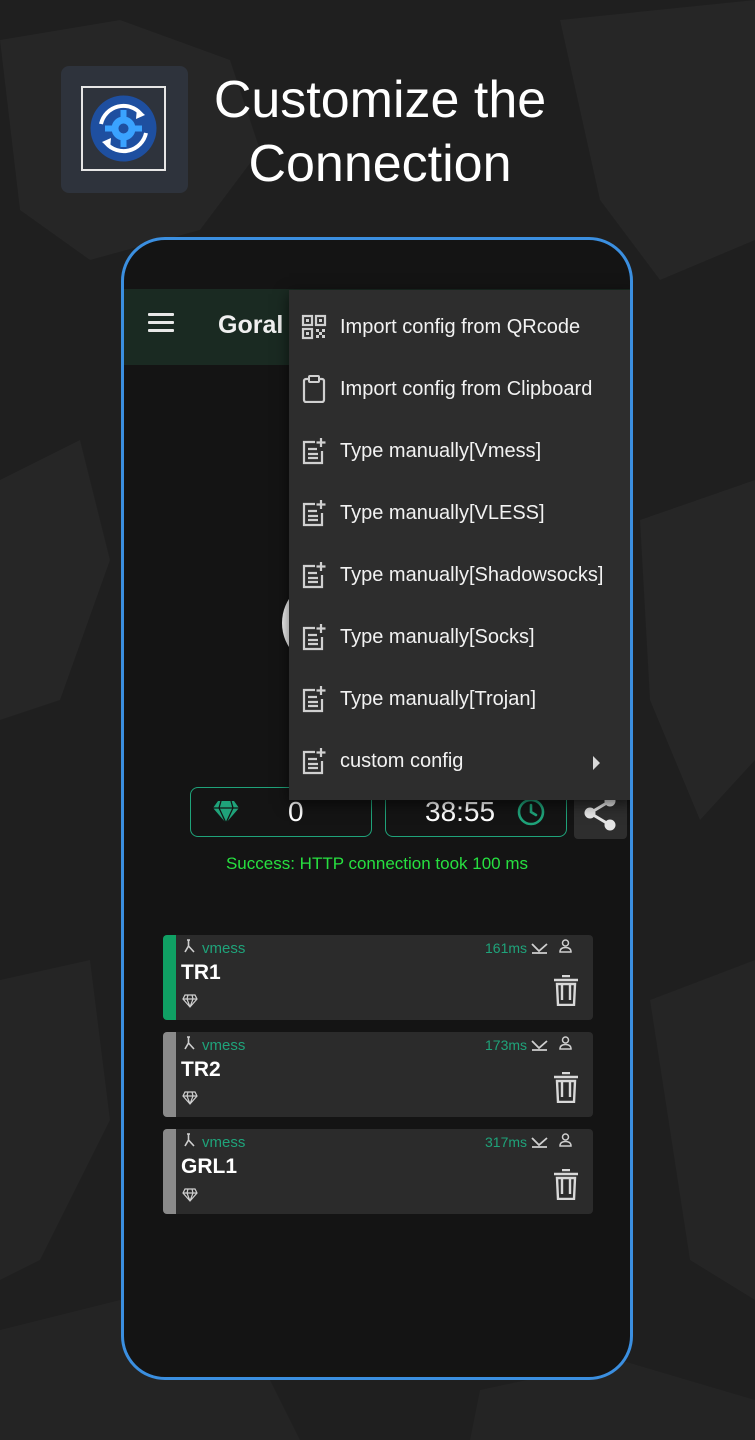 This screenshot has width=755, height=1440. Describe the element at coordinates (201, 1069) in the screenshot. I see `server-name: TR2` at that location.